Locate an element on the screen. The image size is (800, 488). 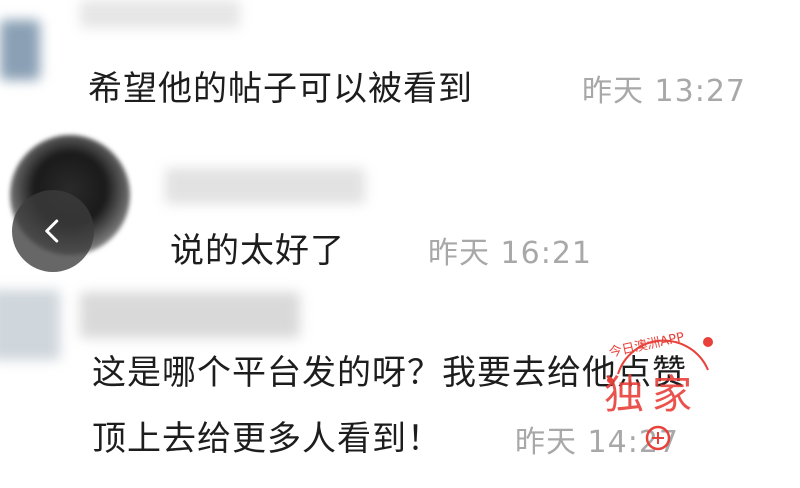
blurred-avatar-top is located at coordinates (20, 50).